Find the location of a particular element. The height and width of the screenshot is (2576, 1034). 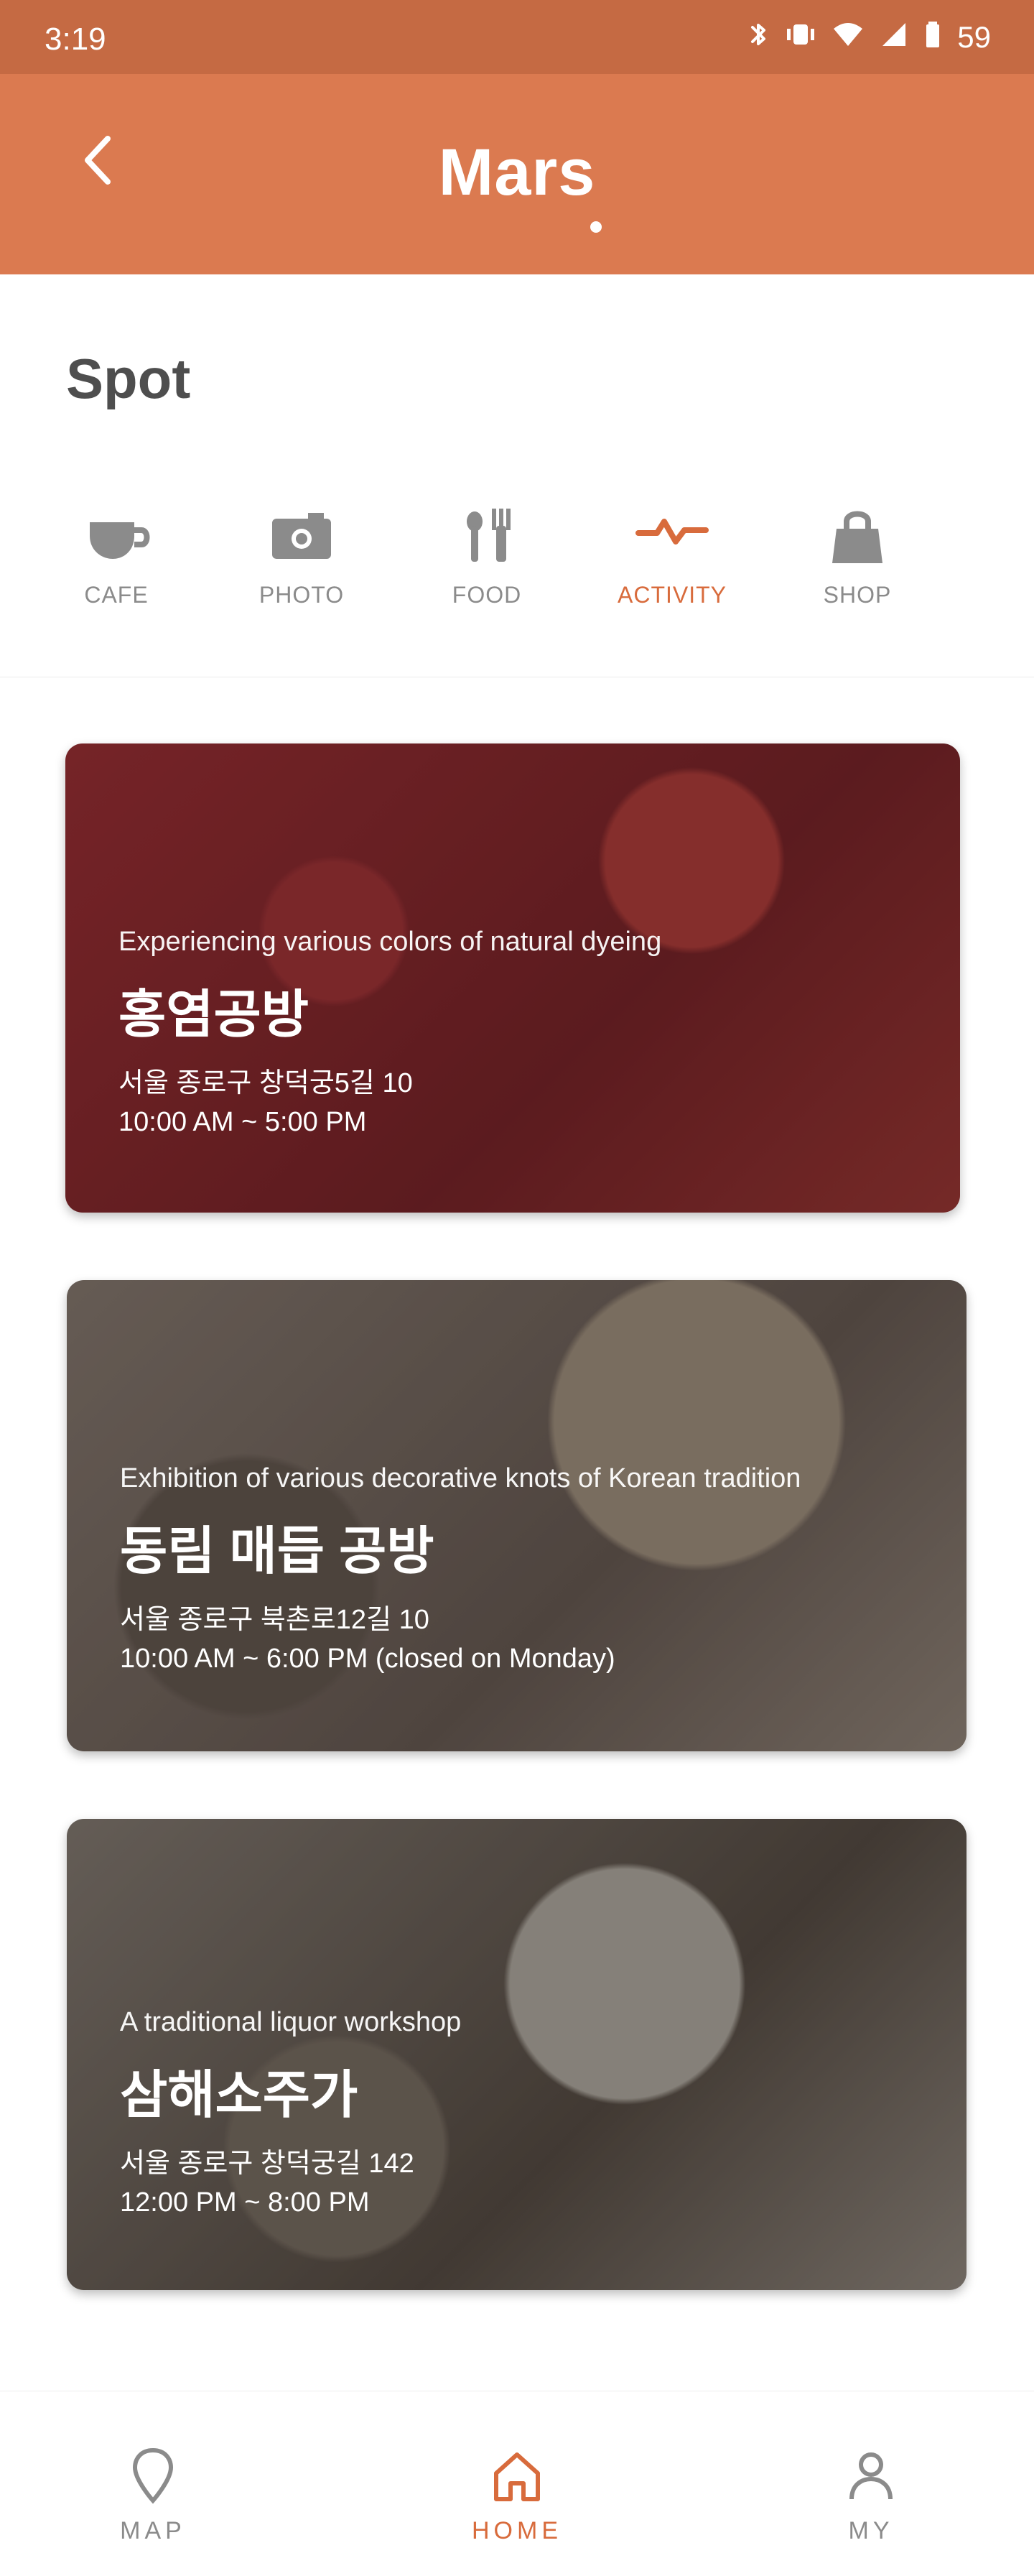

card-hours: 12:00 PM ~ 8:00 PM is located at coordinates (245, 2202).